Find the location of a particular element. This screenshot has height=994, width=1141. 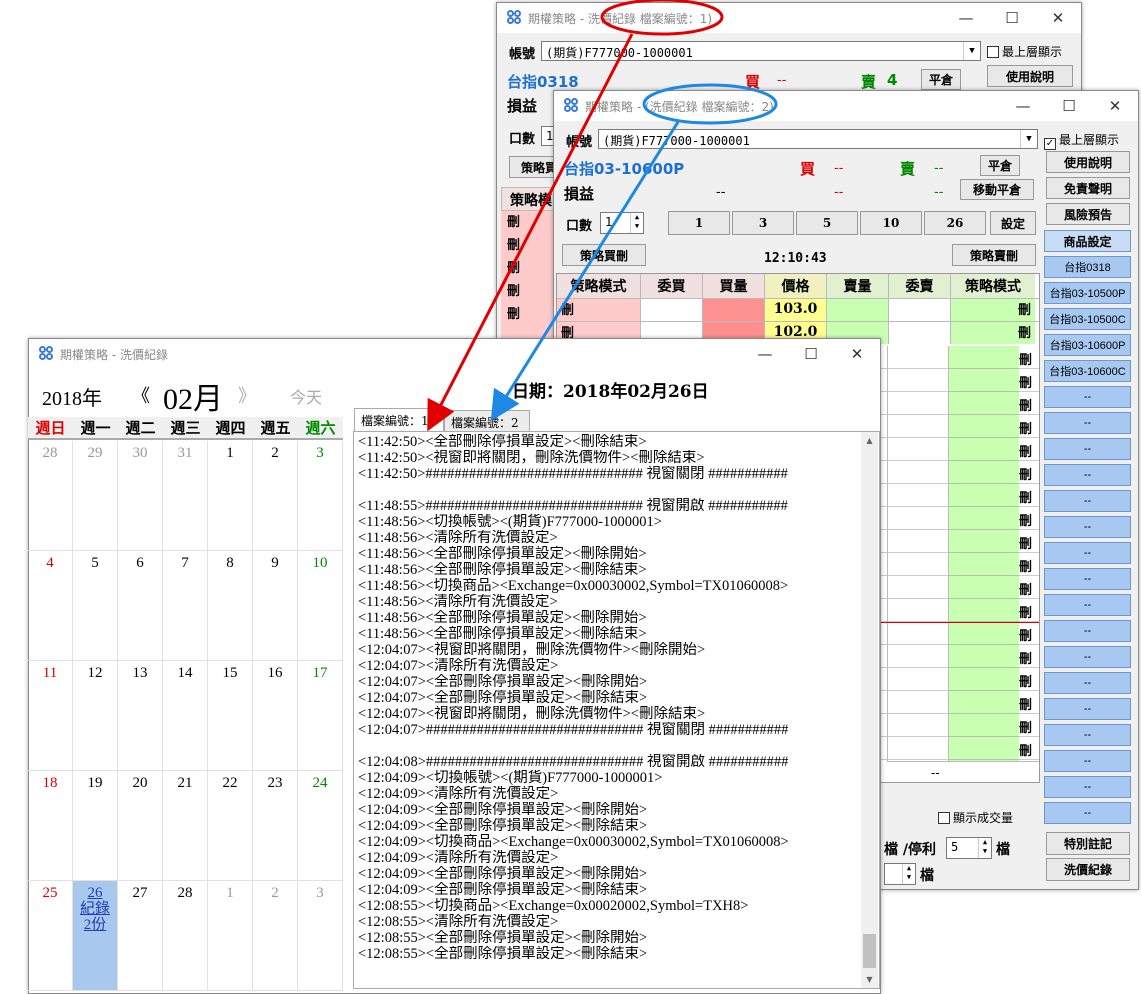

calendar-day: 14 is located at coordinates (185, 716).